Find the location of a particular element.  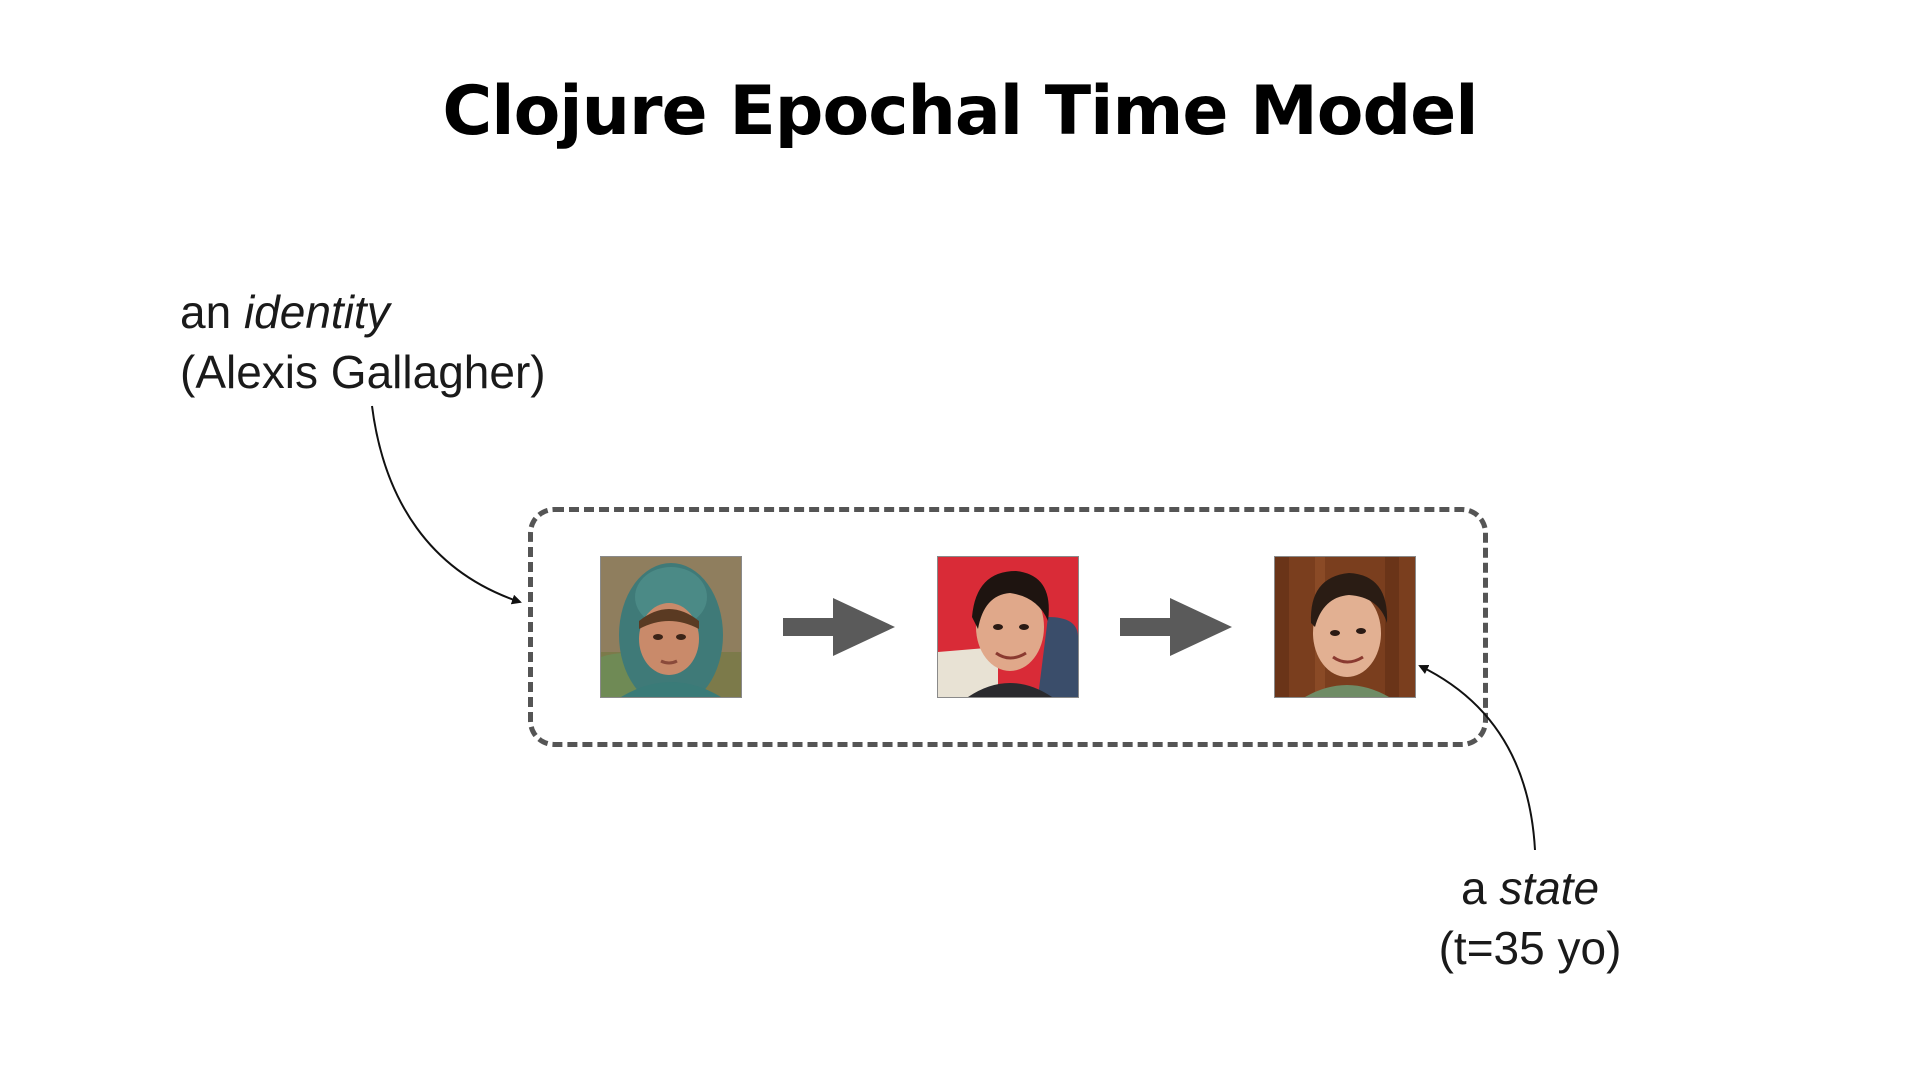

state-label-line-1: a state is located at coordinates (1530, 888).